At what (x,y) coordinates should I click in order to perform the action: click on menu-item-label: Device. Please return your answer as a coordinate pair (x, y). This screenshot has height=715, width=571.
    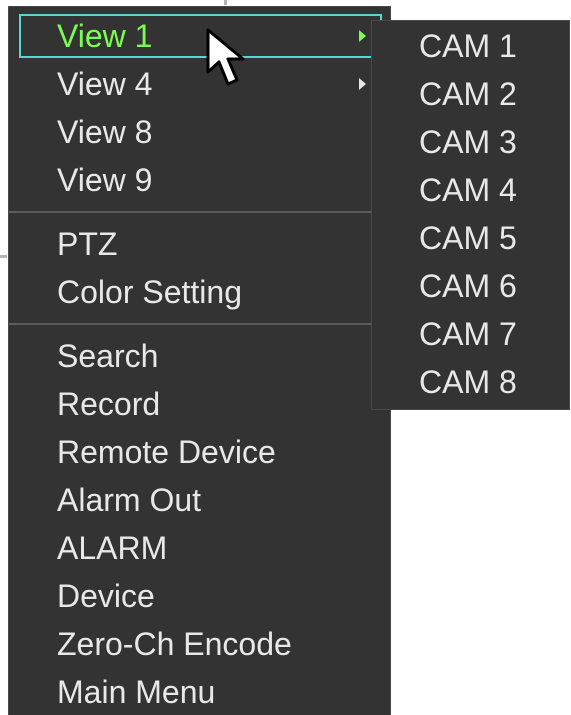
    Looking at the image, I should click on (106, 596).